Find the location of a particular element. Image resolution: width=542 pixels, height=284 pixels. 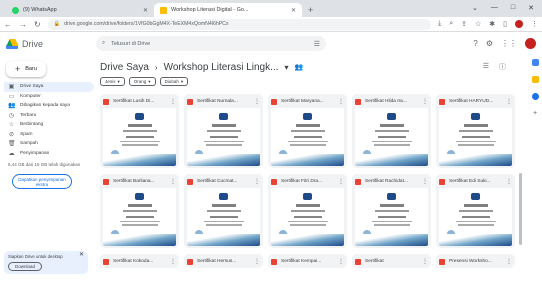

close-window-icon: ✕ is located at coordinates (531, 8).